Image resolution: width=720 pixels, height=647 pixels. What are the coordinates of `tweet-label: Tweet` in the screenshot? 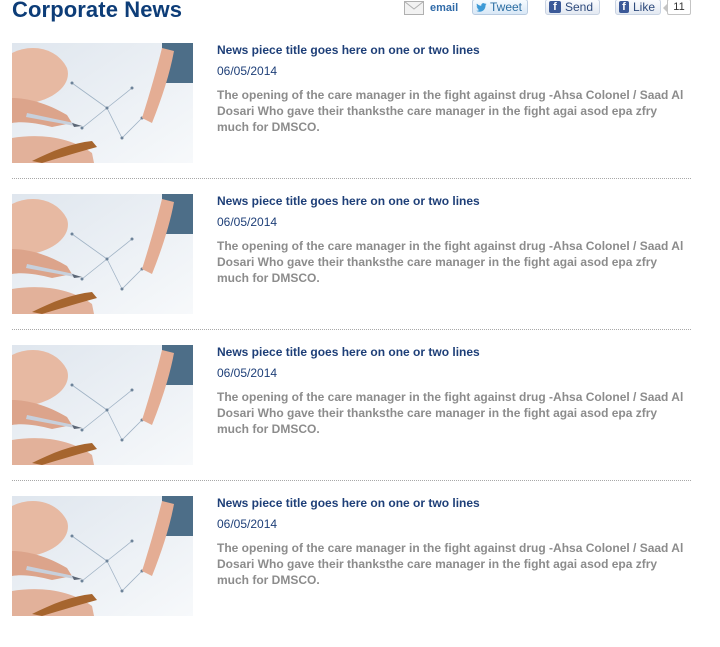 It's located at (505, 7).